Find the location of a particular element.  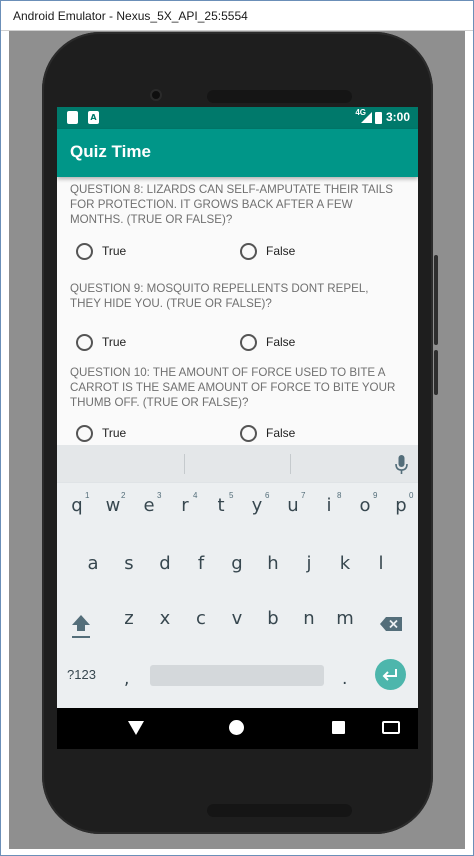

shift-key-icon is located at coordinates (81, 626).